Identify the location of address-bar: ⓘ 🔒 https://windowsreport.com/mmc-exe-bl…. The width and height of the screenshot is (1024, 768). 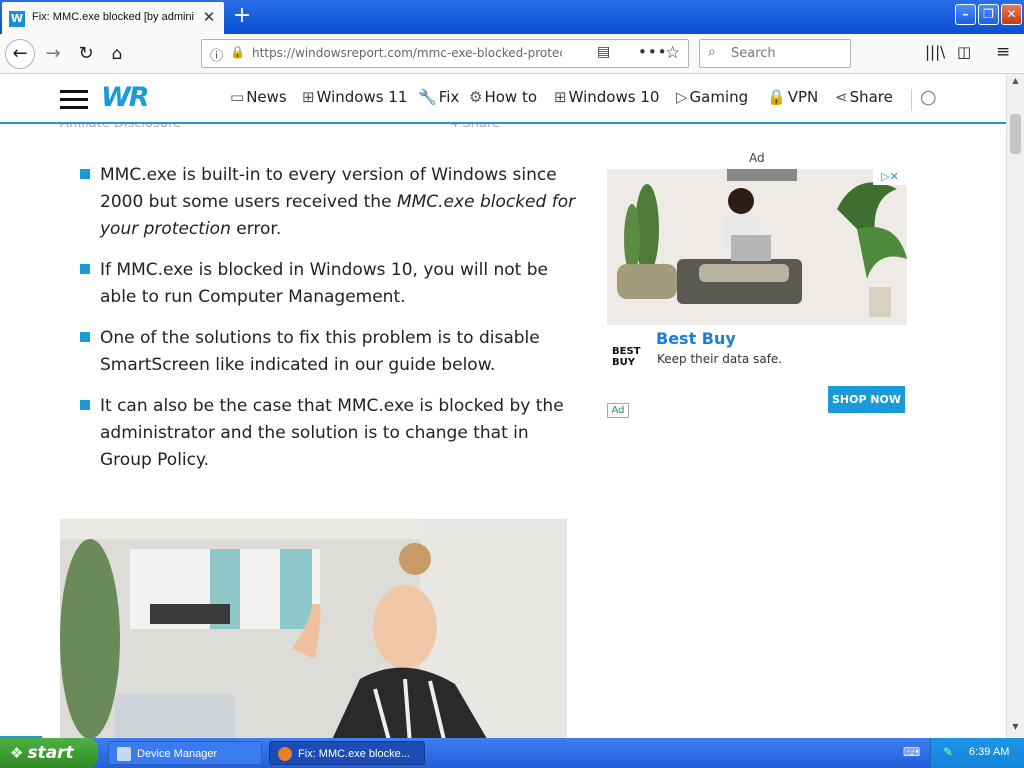
(445, 53).